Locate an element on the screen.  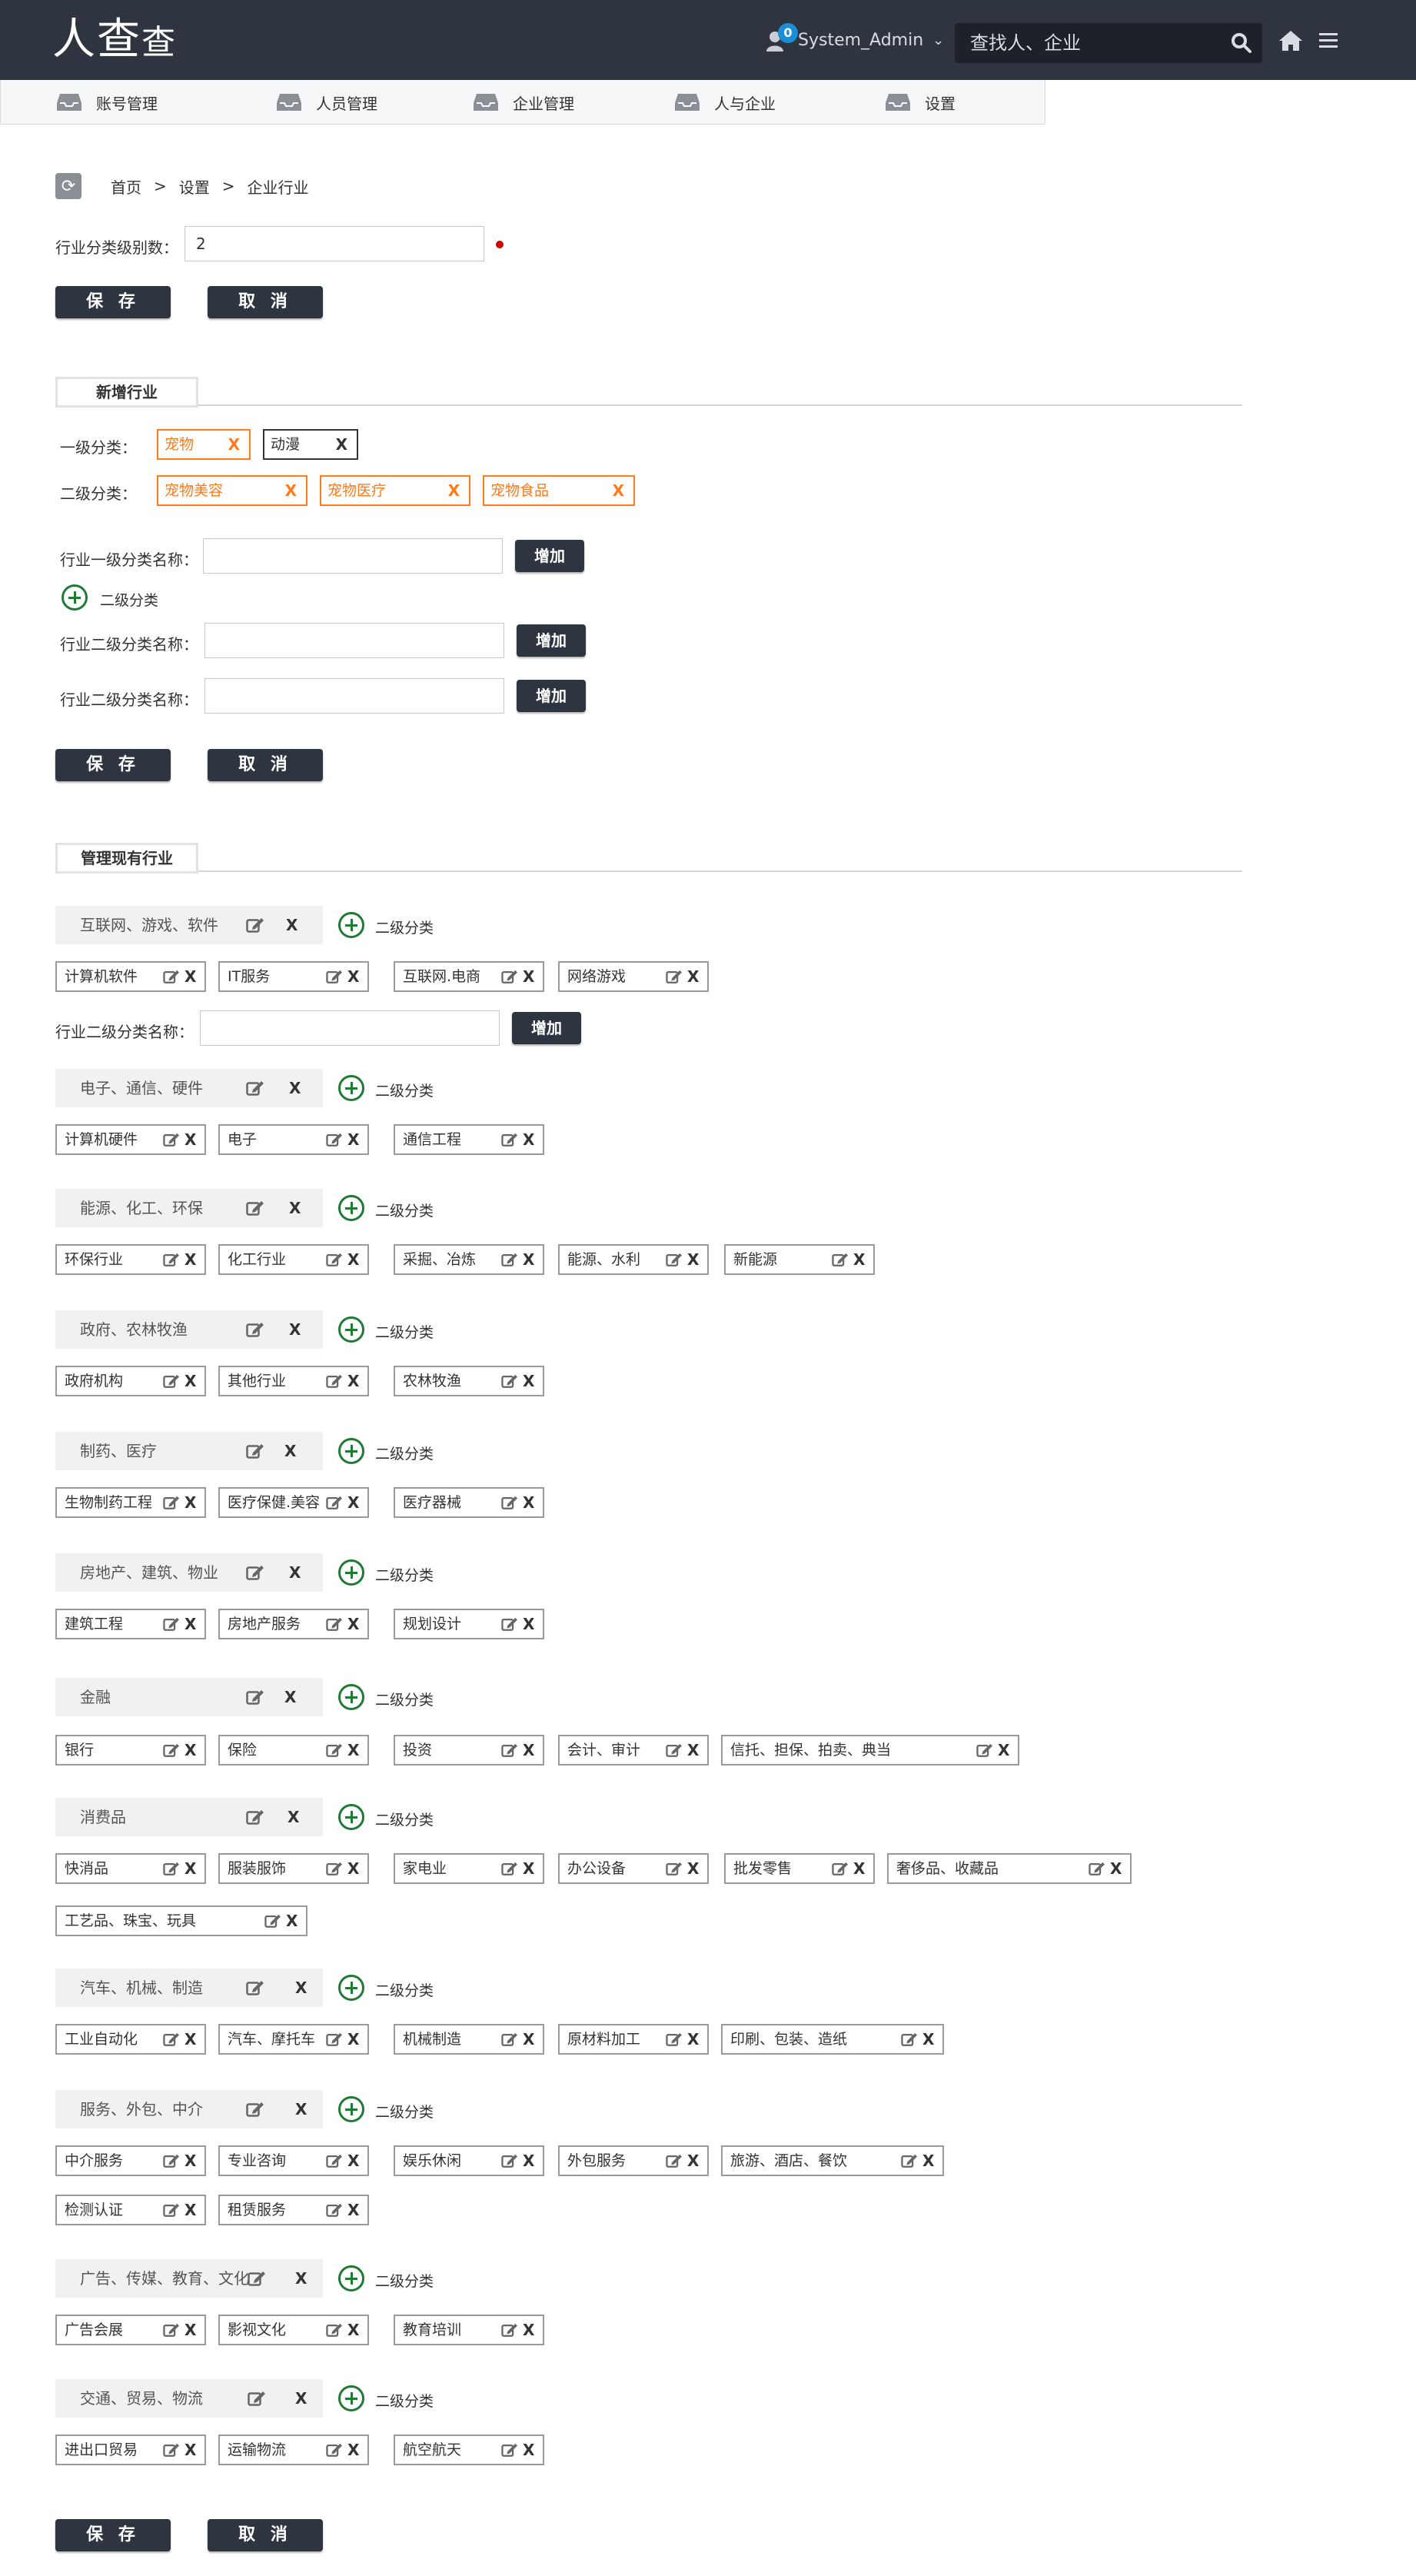
subcategory-chip: 工艺品、珠宝、玩具 X is located at coordinates (181, 1921).